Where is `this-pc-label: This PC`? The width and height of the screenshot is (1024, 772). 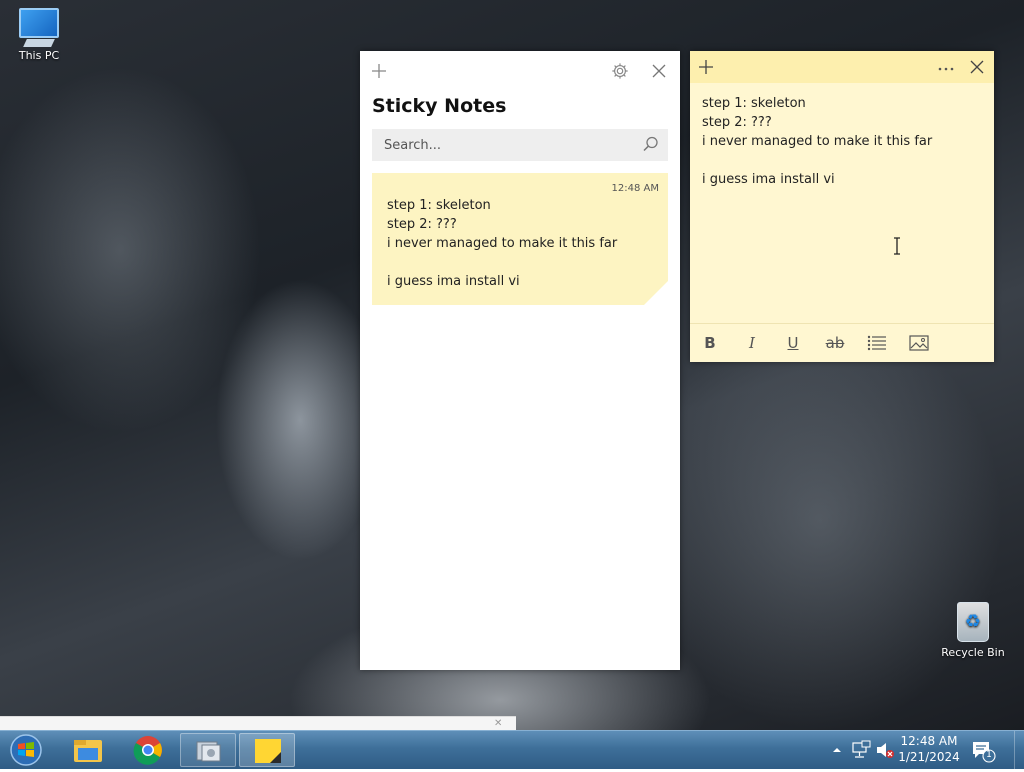 this-pc-label: This PC is located at coordinates (39, 55).